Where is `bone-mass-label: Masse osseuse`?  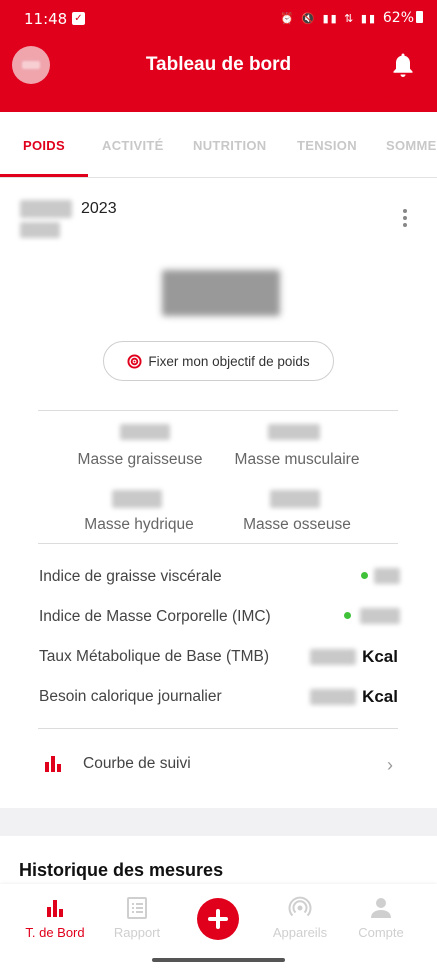
bone-mass-label: Masse osseuse is located at coordinates (297, 524).